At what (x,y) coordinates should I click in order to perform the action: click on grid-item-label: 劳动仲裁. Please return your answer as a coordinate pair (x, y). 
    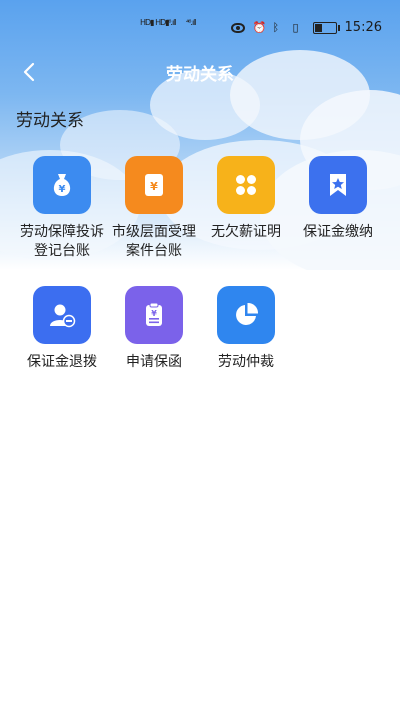
    Looking at the image, I should click on (246, 362).